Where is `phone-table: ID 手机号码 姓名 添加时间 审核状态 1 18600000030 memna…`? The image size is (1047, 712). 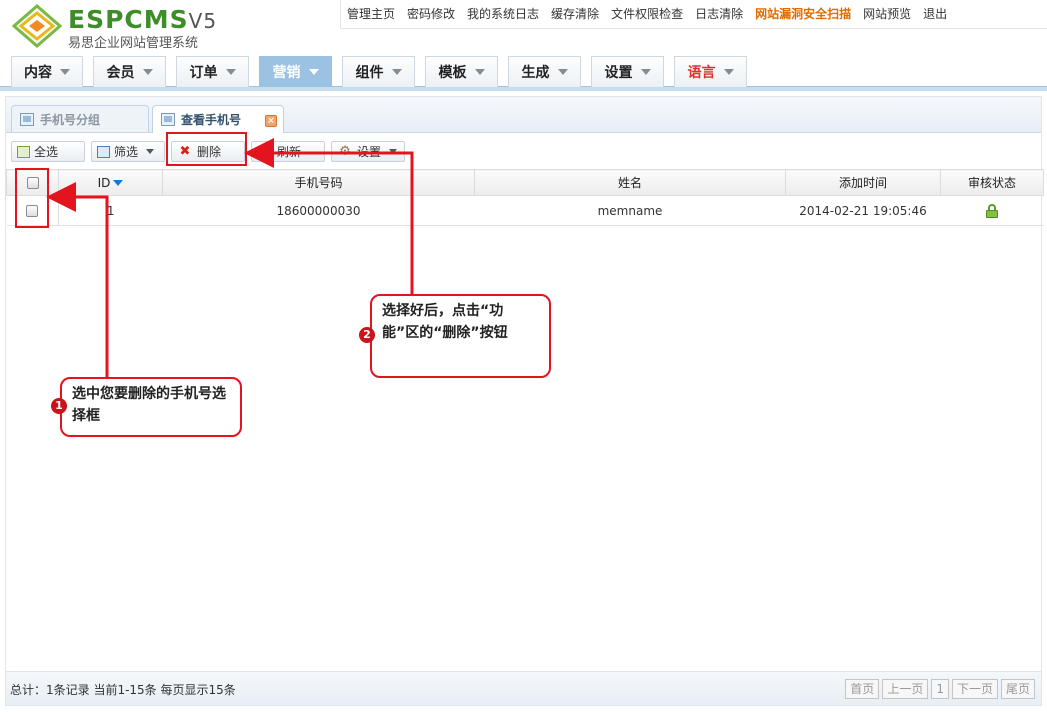
phone-table: ID 手机号码 姓名 添加时间 审核状态 1 18600000030 memna… is located at coordinates (525, 197).